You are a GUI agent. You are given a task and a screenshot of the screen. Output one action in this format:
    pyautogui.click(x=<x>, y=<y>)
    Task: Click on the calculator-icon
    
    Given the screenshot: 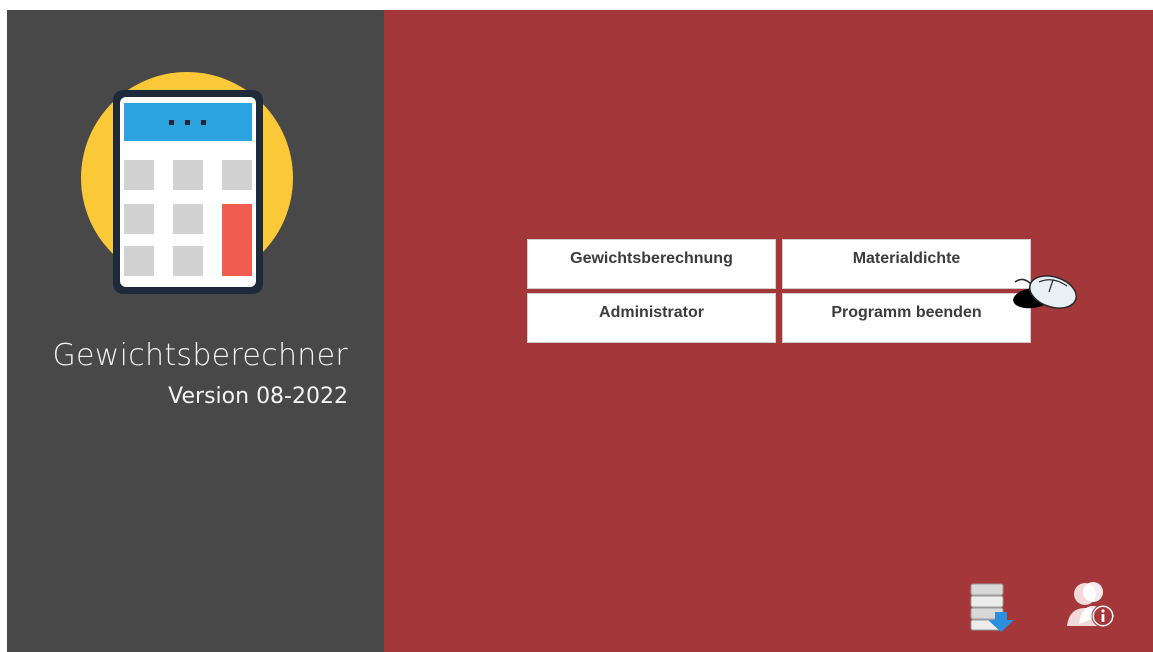 What is the action you would take?
    pyautogui.click(x=187, y=183)
    